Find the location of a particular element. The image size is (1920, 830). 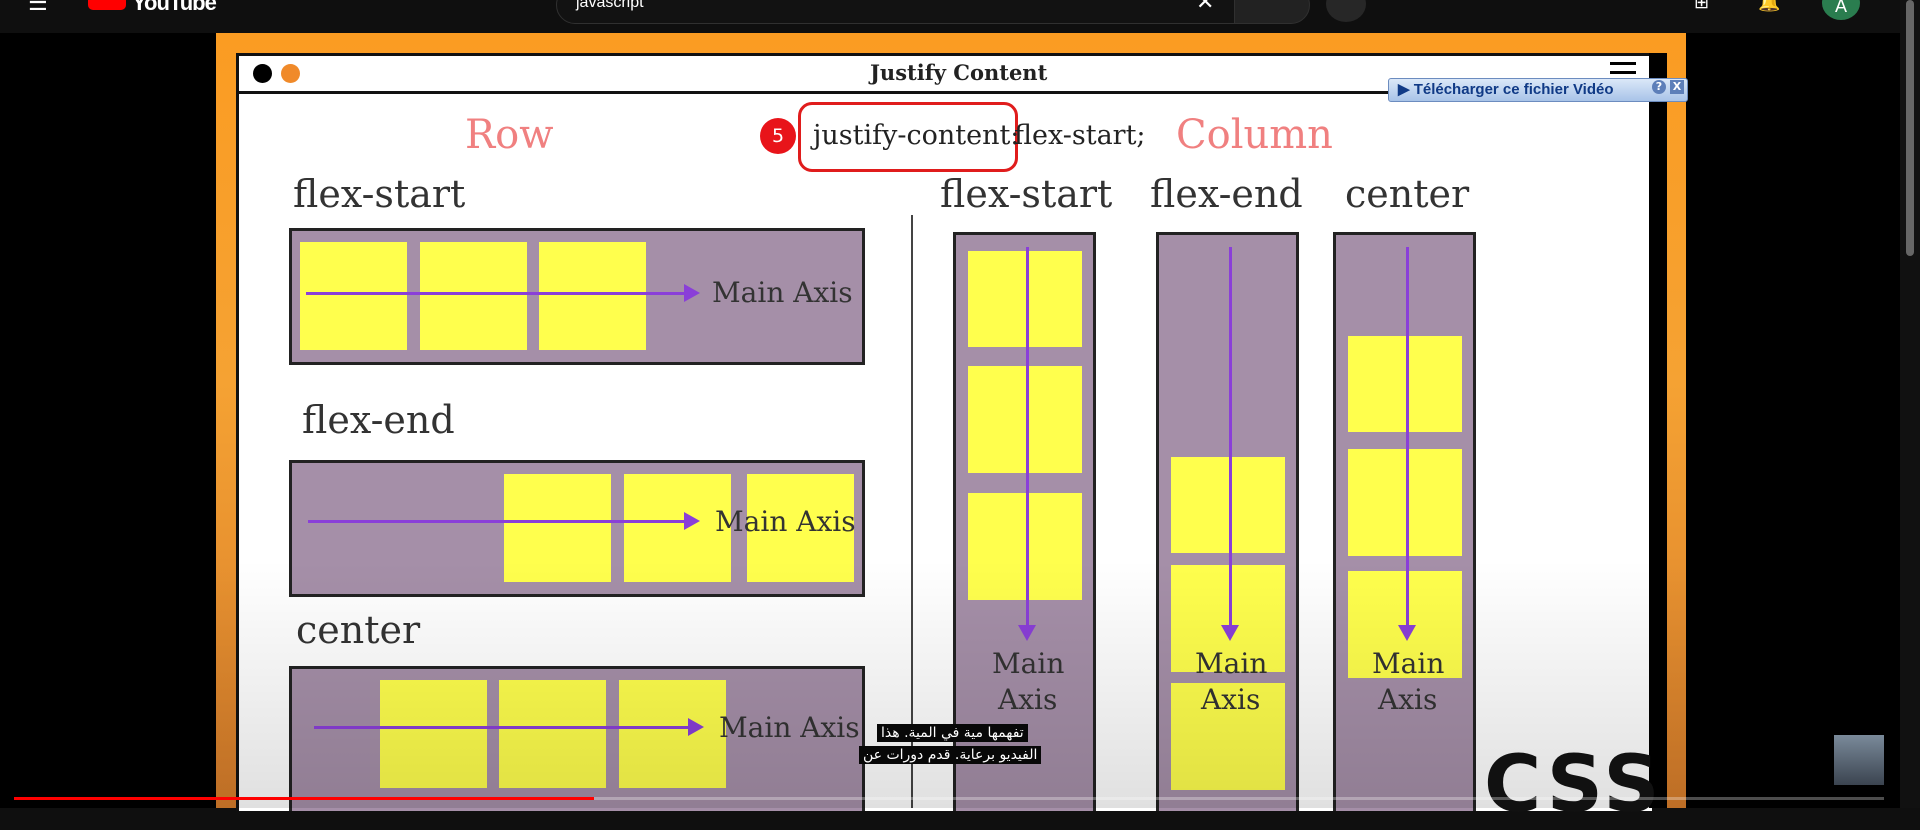

column-box-center: Main Axis is located at coordinates (1404, 521).